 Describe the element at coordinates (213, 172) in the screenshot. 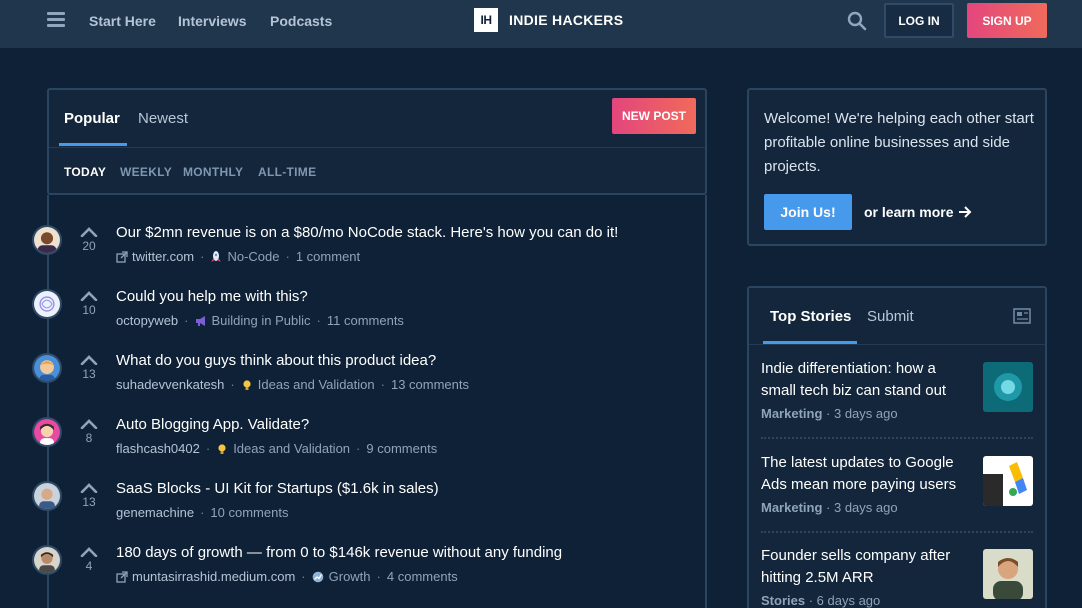

I see `period-monthly: MONTHLY` at that location.